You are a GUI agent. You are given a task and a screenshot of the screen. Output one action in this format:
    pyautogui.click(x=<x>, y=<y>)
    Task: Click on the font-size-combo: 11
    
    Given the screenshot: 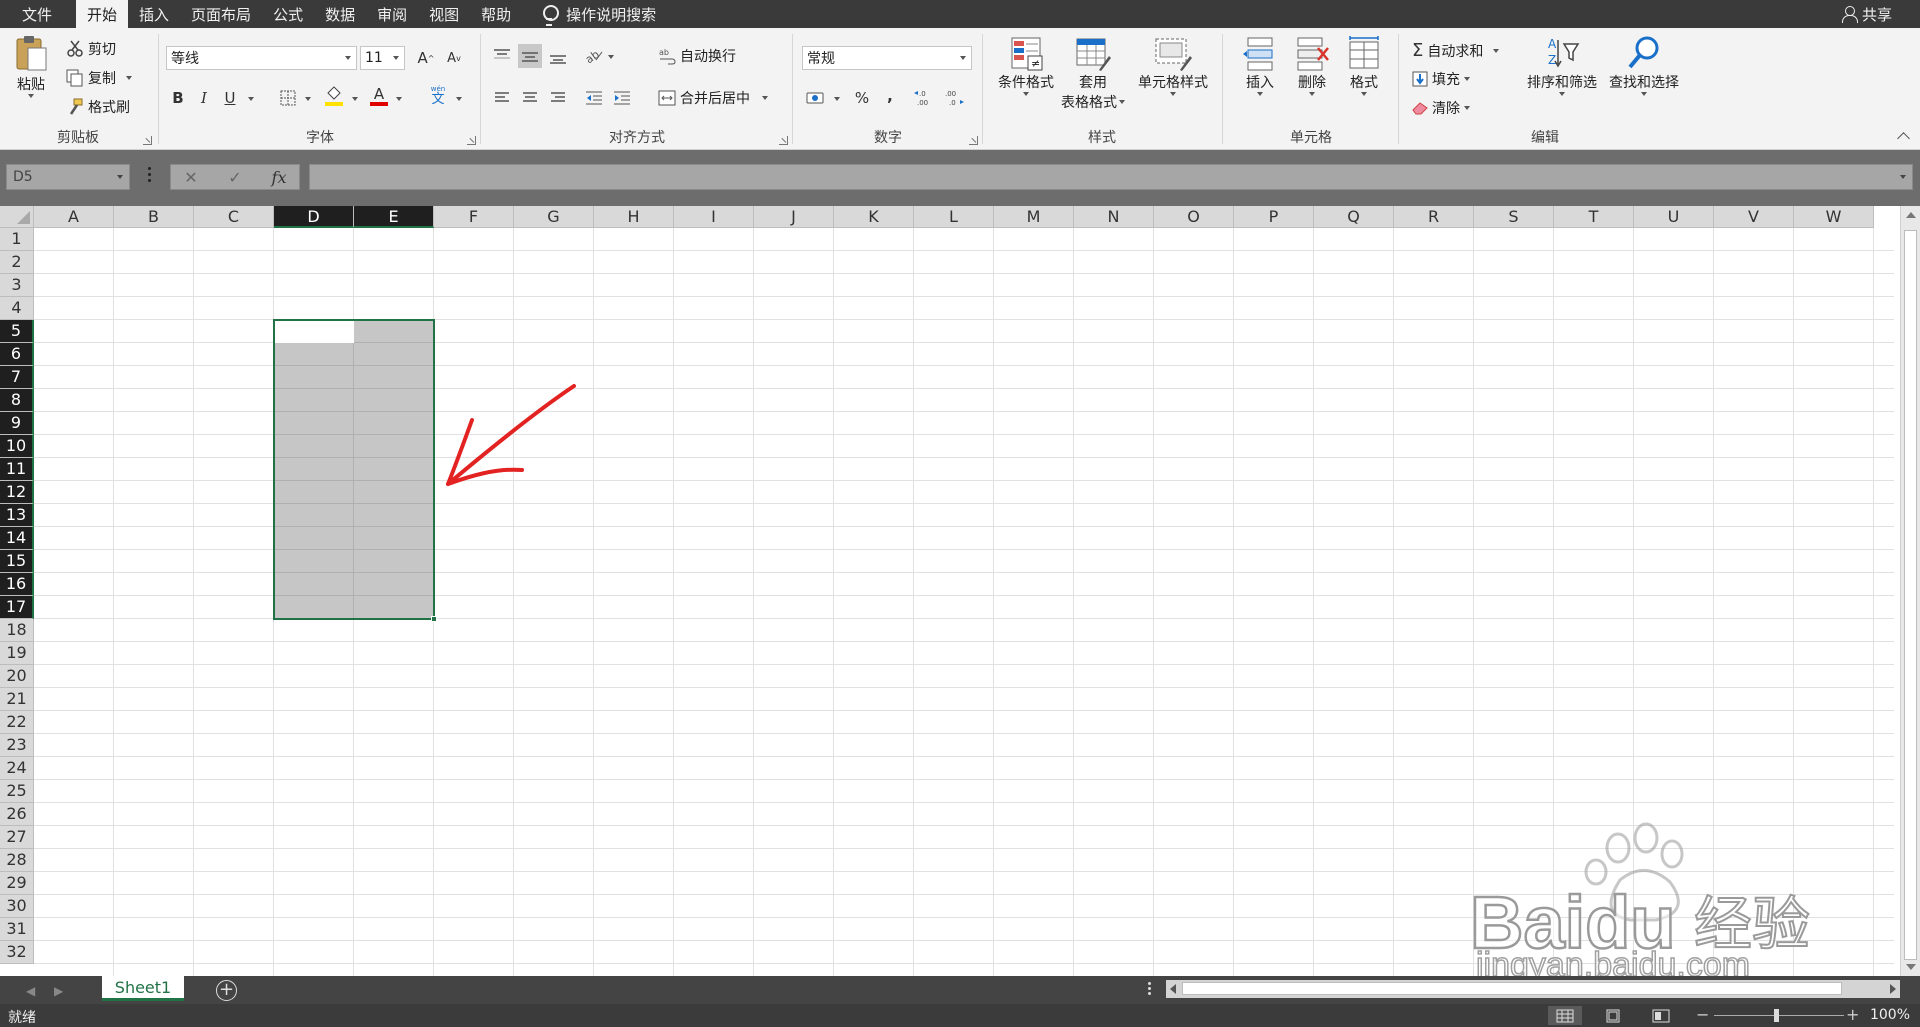 What is the action you would take?
    pyautogui.click(x=382, y=58)
    